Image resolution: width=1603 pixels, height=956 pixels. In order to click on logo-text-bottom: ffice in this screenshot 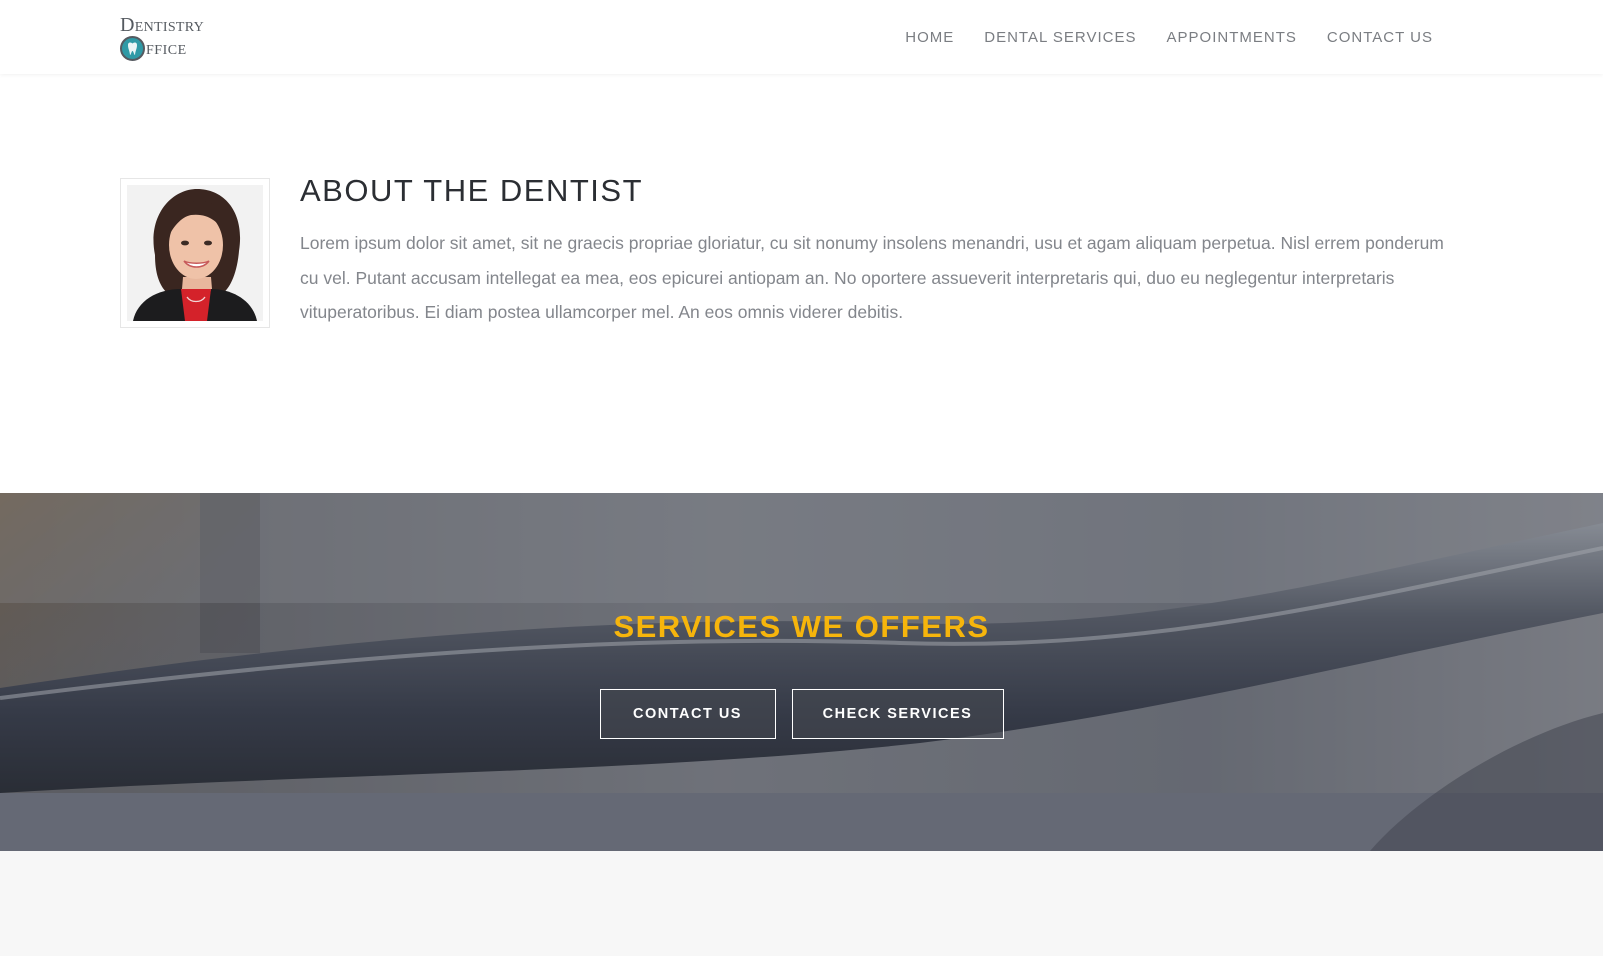, I will do `click(153, 48)`.